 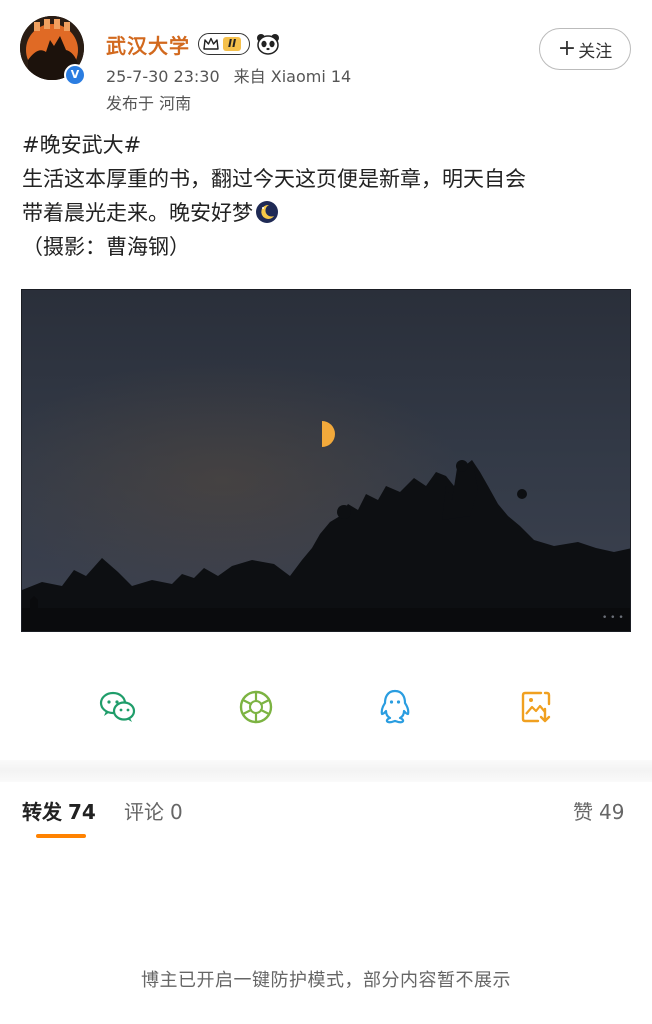 I want to click on tab-likes: 赞 49, so click(x=598, y=810).